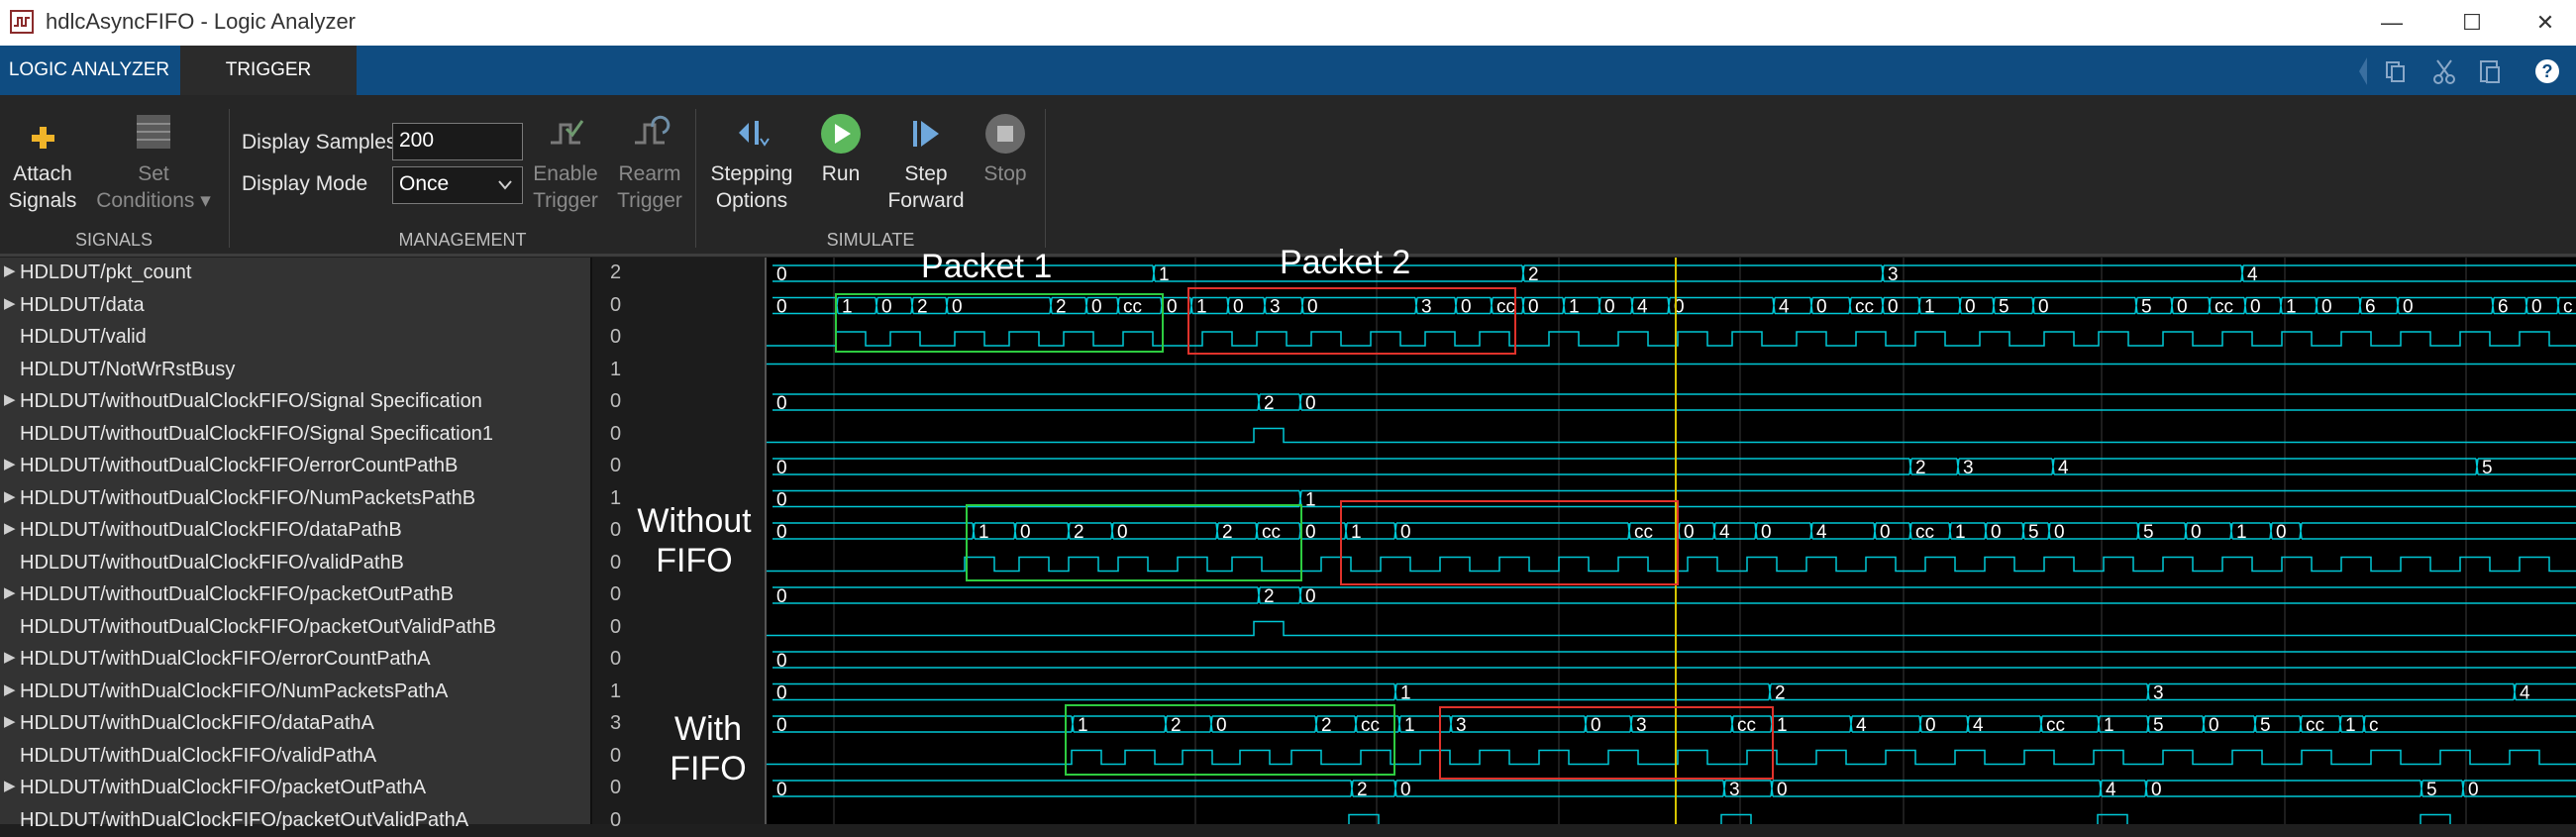  Describe the element at coordinates (457, 141) in the screenshot. I see `display-samples-input: 200` at that location.